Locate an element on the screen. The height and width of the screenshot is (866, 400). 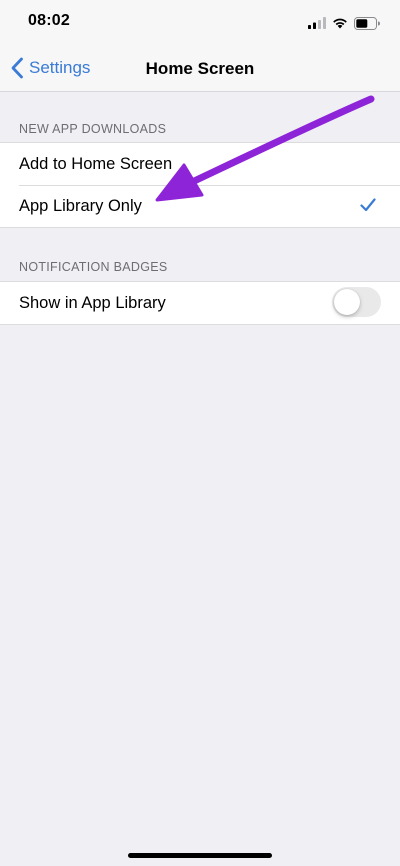
battery-icon is located at coordinates (367, 23).